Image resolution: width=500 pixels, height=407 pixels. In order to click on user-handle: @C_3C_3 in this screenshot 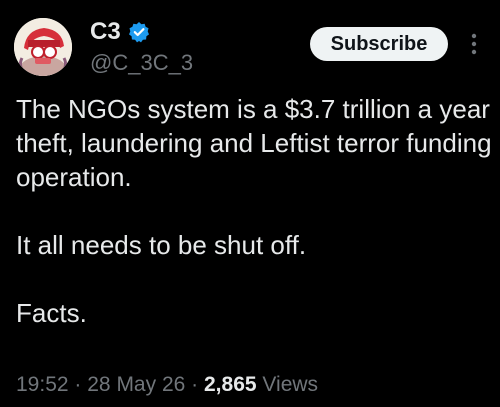, I will do `click(141, 63)`.